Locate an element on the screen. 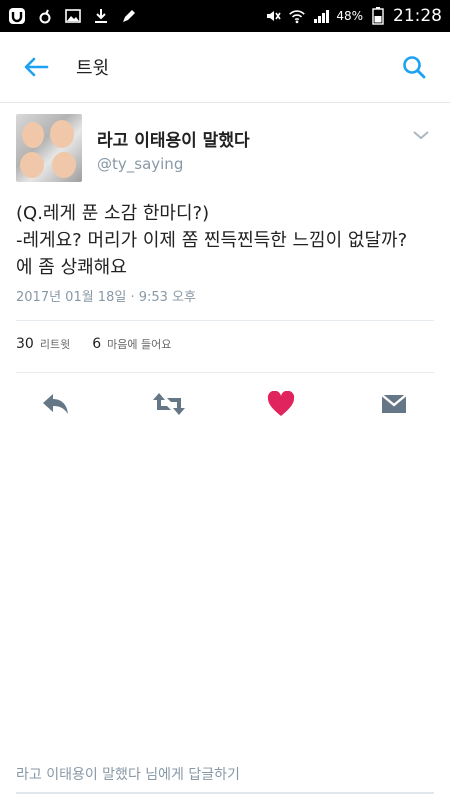 The image size is (450, 800). author-handle: @ty_saying is located at coordinates (173, 164).